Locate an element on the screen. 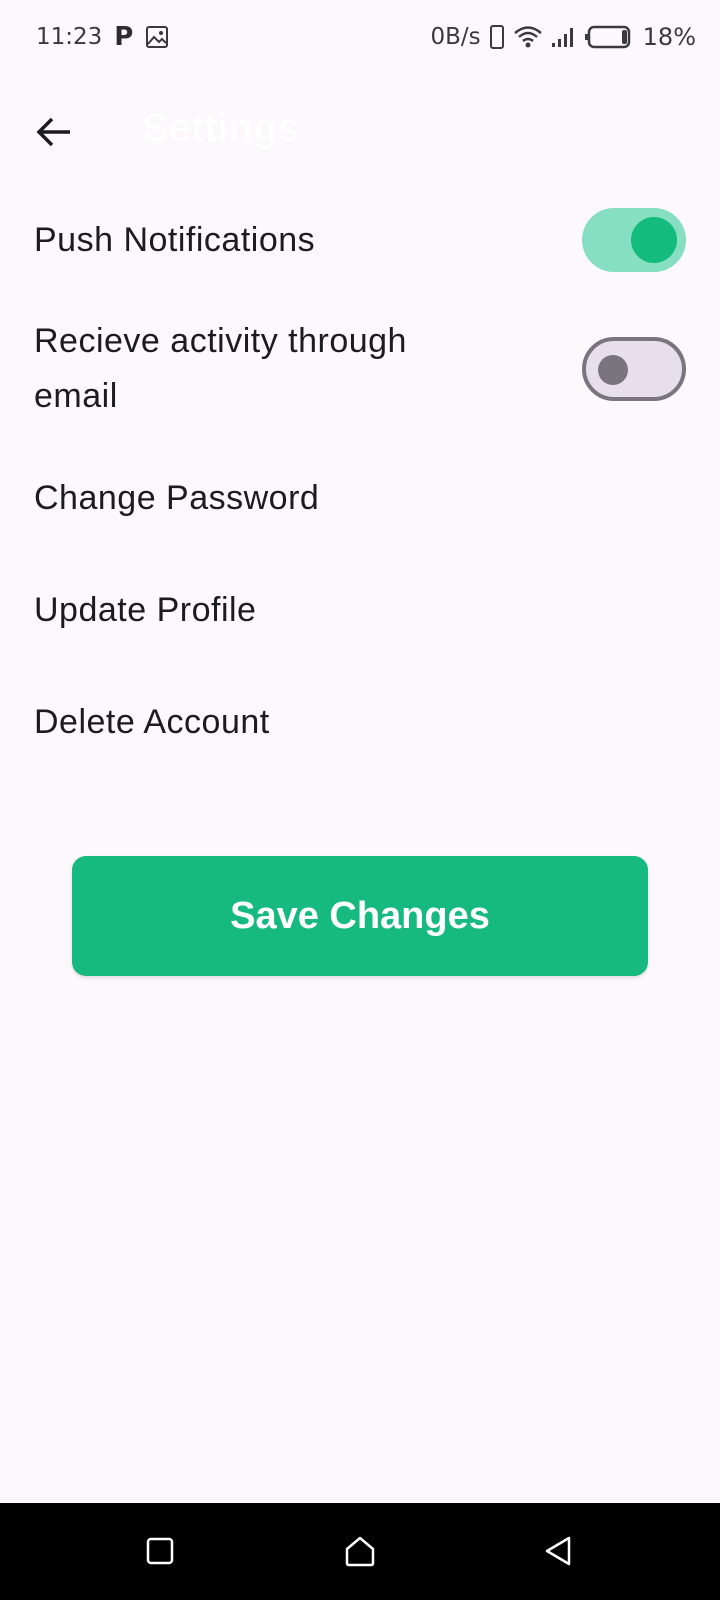 The height and width of the screenshot is (1600, 720). status-bar-left: 11:23 P is located at coordinates (102, 37).